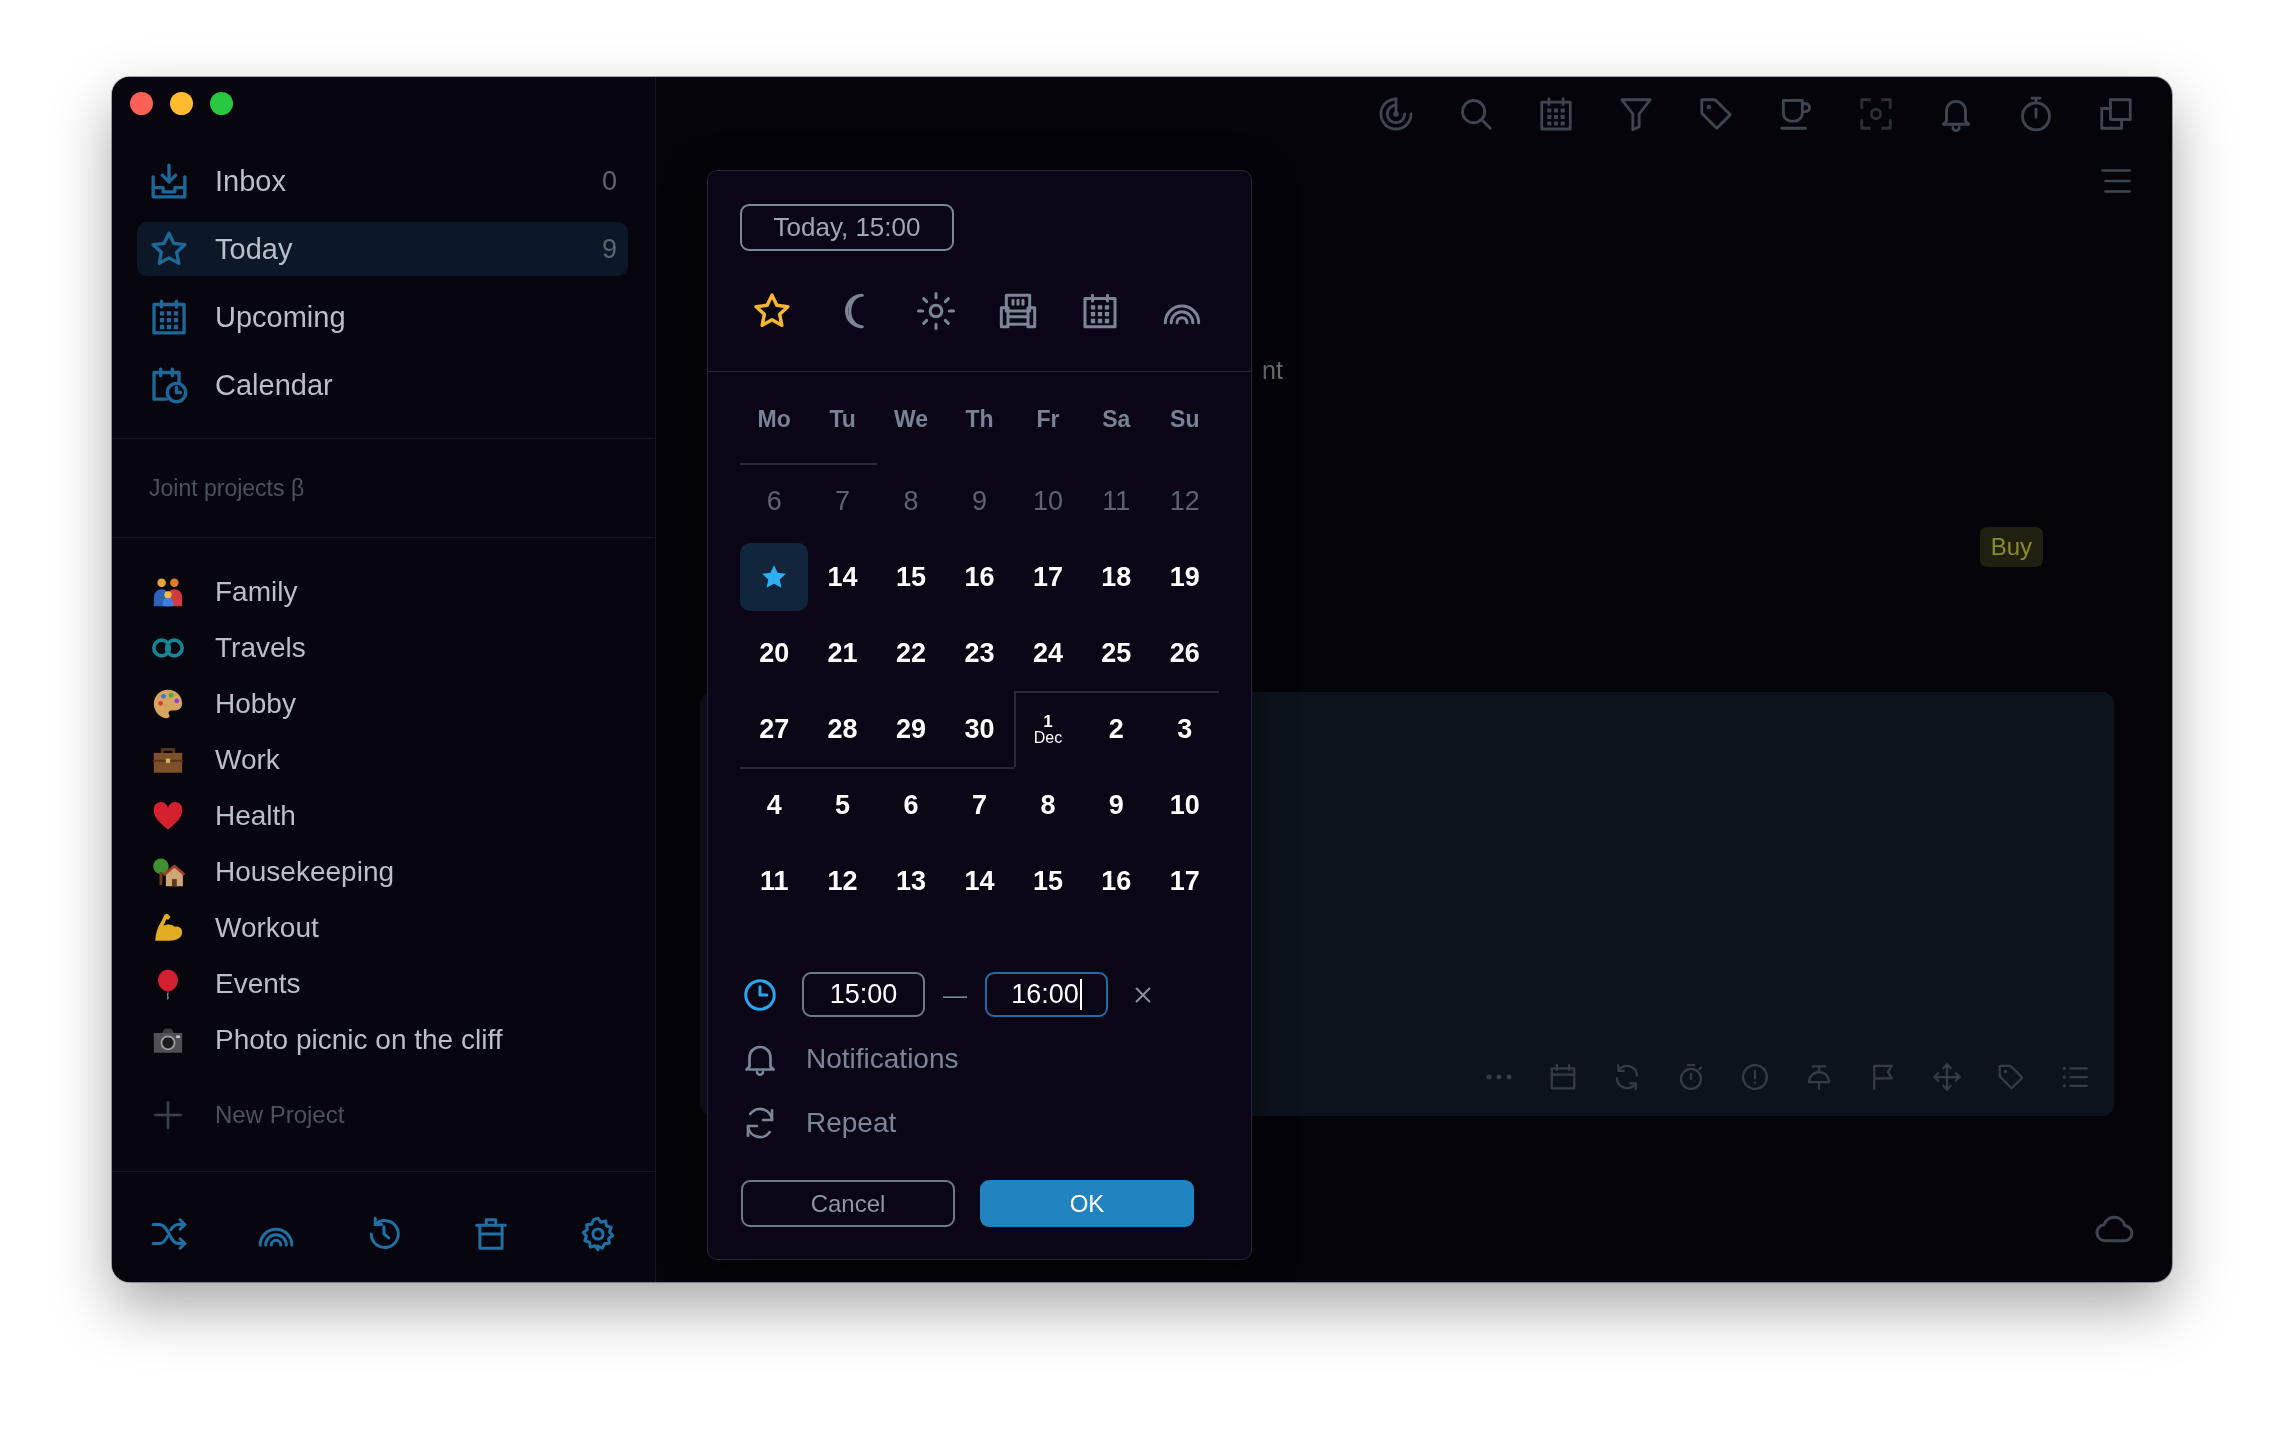 The width and height of the screenshot is (2285, 1432). I want to click on project-item: Photo picnic on the cliff, so click(382, 1040).